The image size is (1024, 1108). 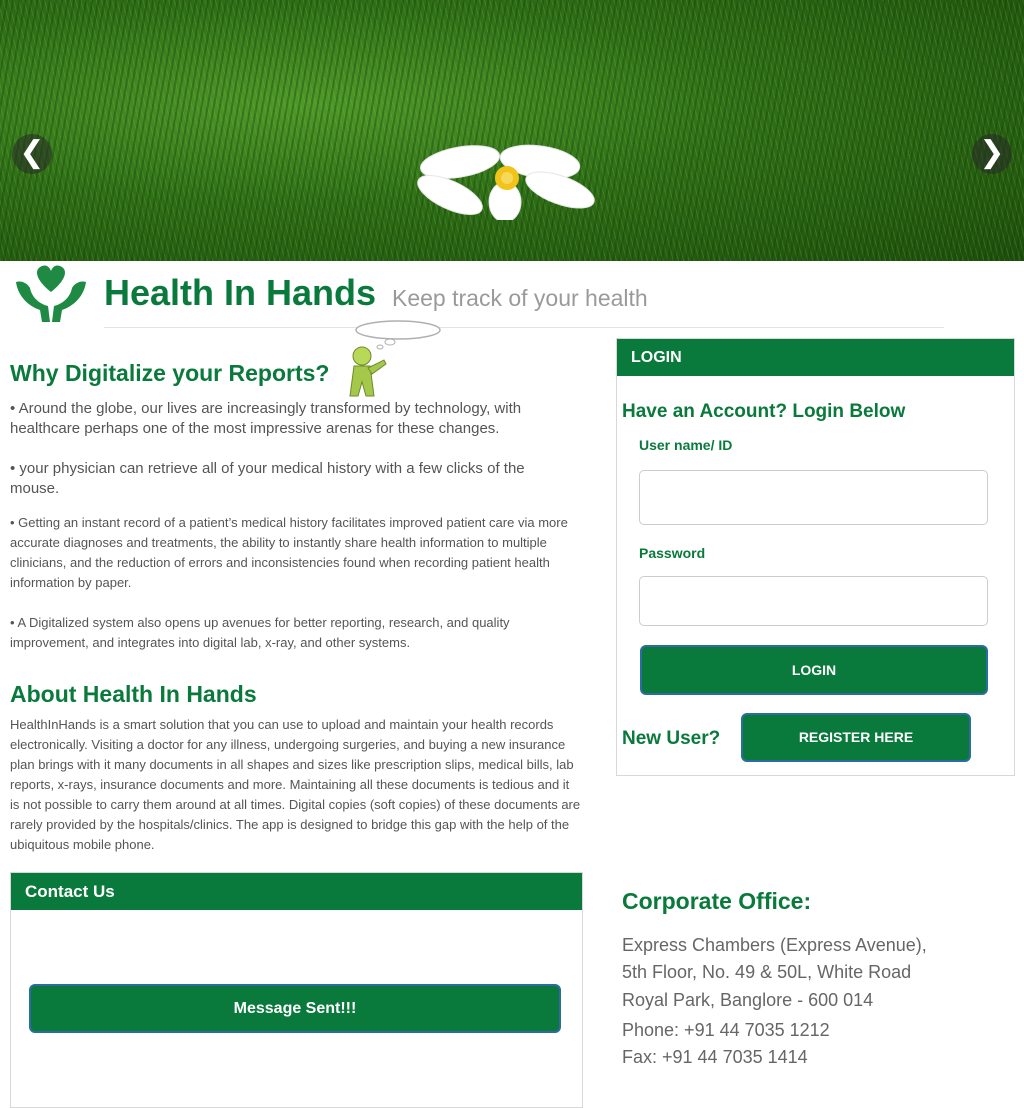 What do you see at coordinates (815, 357) in the screenshot?
I see `login-panel-header: LOGIN` at bounding box center [815, 357].